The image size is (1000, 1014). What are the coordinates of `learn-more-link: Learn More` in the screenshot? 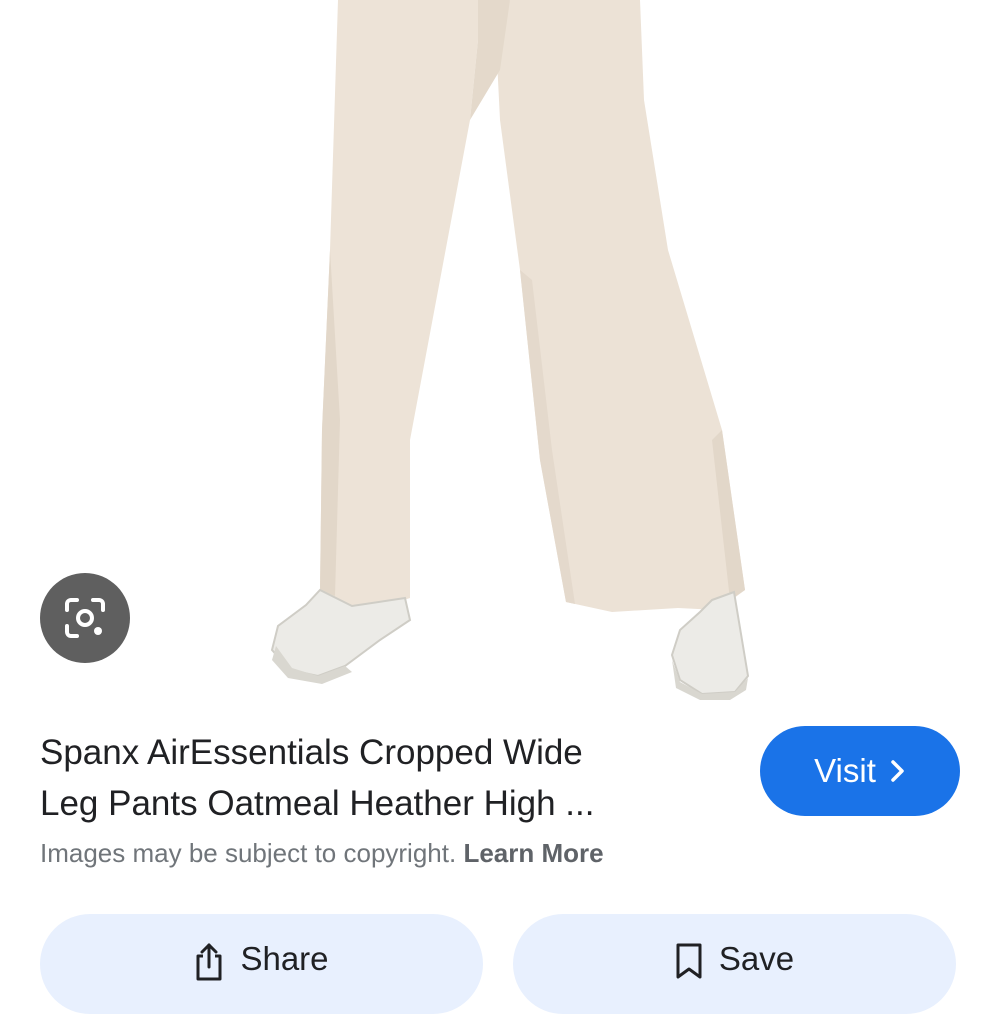 It's located at (533, 853).